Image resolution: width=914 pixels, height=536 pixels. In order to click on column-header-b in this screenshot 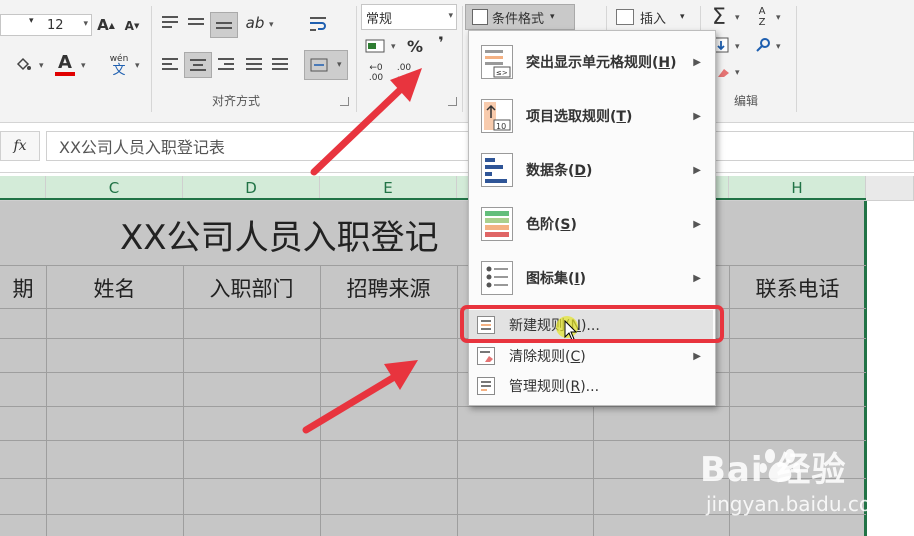, I will do `click(23, 188)`.